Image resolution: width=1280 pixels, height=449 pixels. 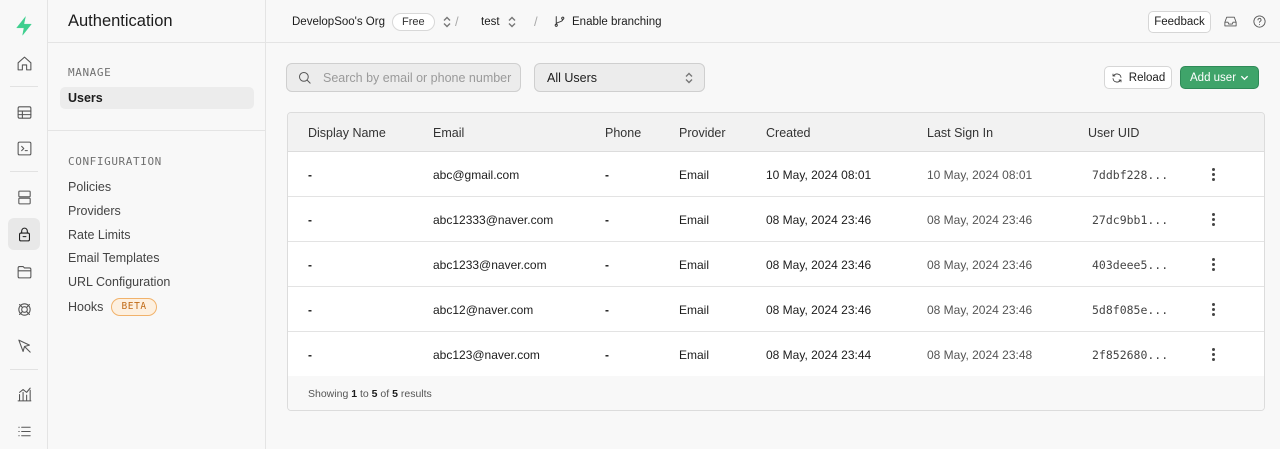 I want to click on database-icon, so click(x=24, y=197).